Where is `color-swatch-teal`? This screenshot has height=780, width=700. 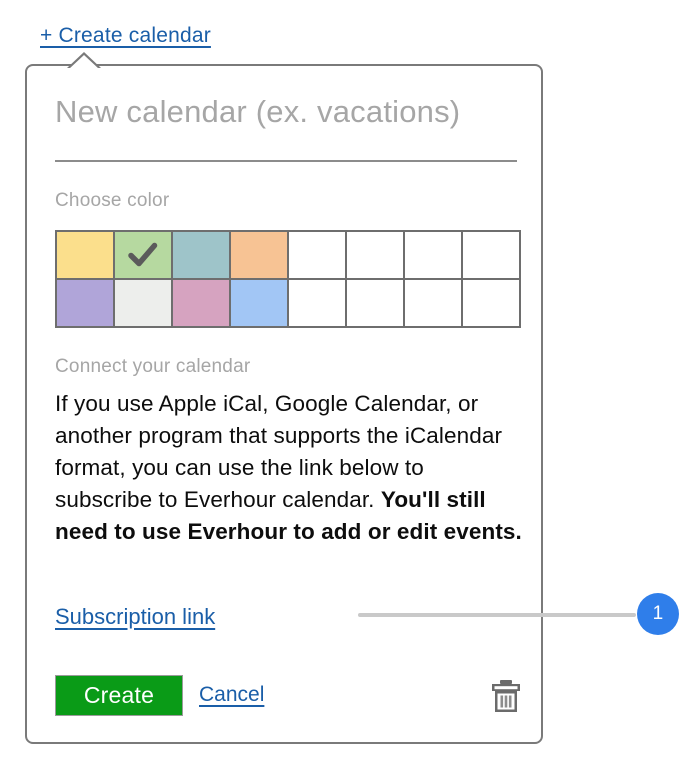 color-swatch-teal is located at coordinates (202, 256).